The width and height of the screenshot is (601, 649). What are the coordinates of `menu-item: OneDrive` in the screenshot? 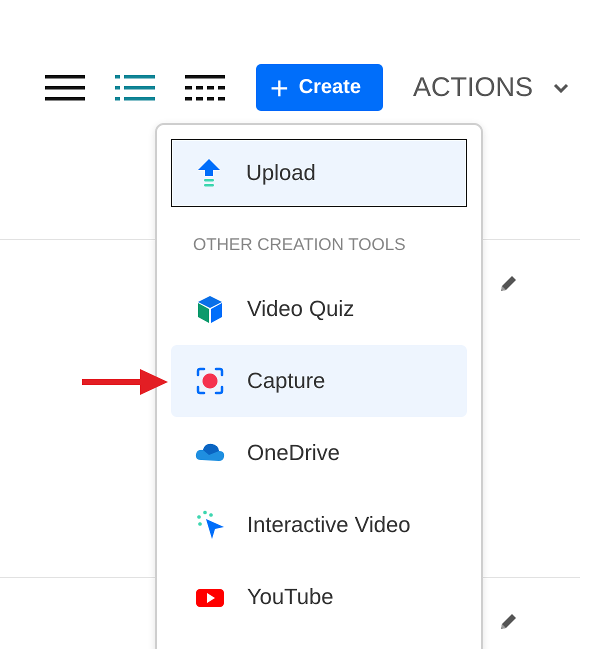 It's located at (319, 453).